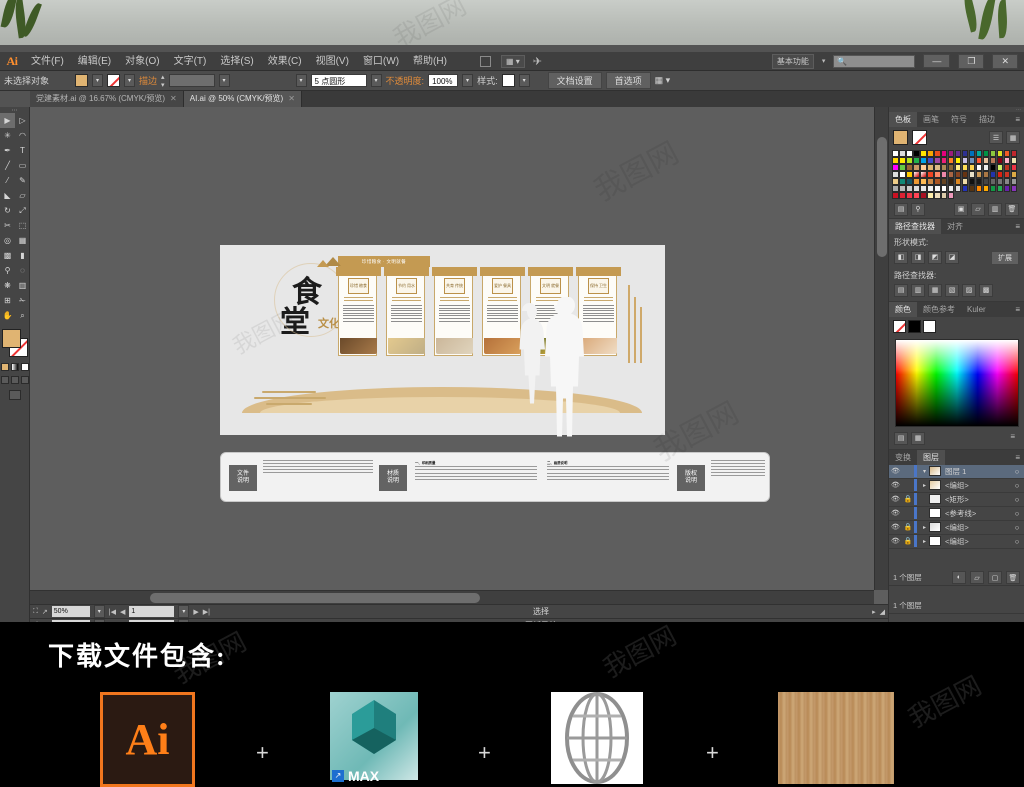 The image size is (1024, 787). What do you see at coordinates (22, 225) in the screenshot?
I see `free-transform-tool: ⬚` at bounding box center [22, 225].